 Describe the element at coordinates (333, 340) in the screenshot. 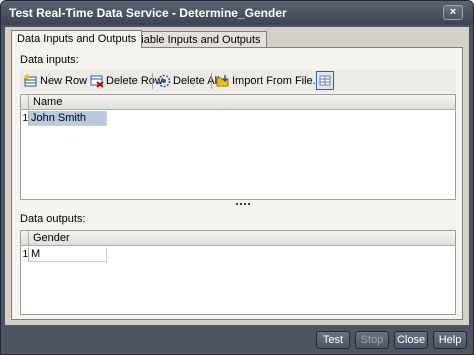

I see `test-button: Test` at that location.